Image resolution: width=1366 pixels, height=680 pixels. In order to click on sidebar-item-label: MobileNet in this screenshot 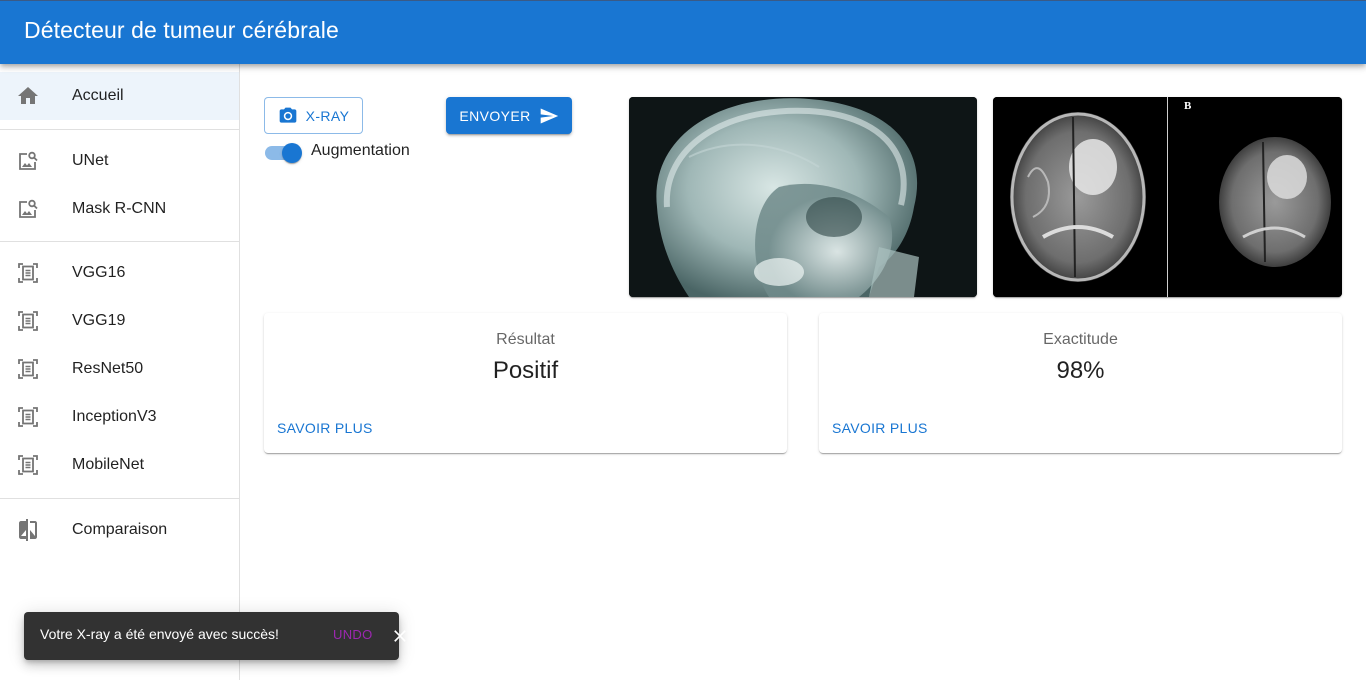, I will do `click(108, 464)`.